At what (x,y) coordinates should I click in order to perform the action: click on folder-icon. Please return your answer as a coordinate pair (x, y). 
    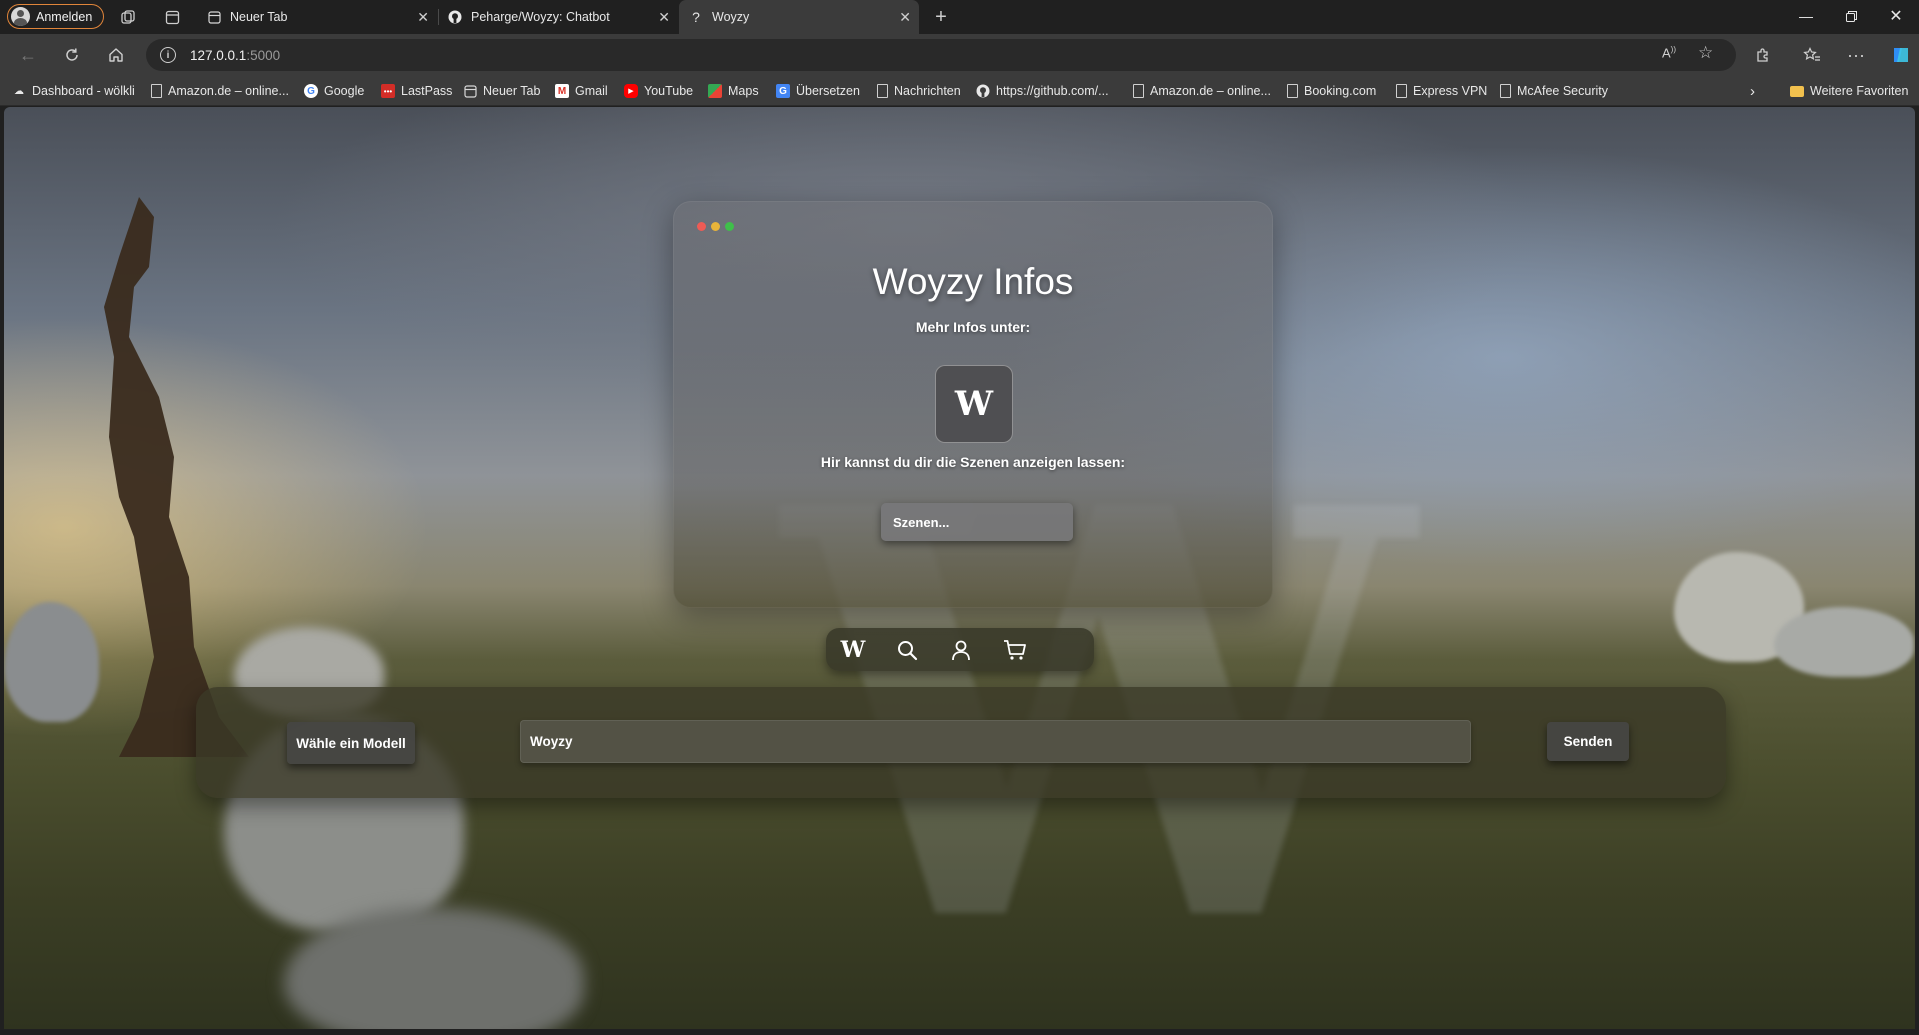
    Looking at the image, I should click on (1797, 91).